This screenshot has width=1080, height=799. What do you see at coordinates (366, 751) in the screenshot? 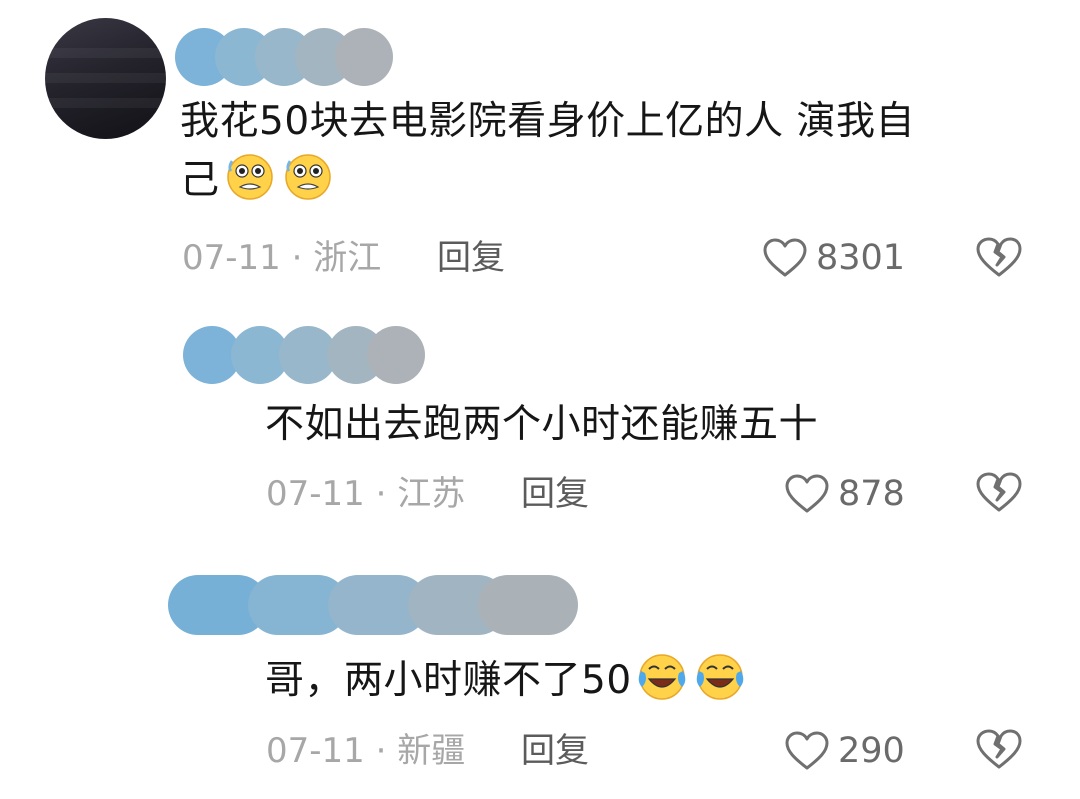
I see `comment-meta: 07-11 · 新疆` at bounding box center [366, 751].